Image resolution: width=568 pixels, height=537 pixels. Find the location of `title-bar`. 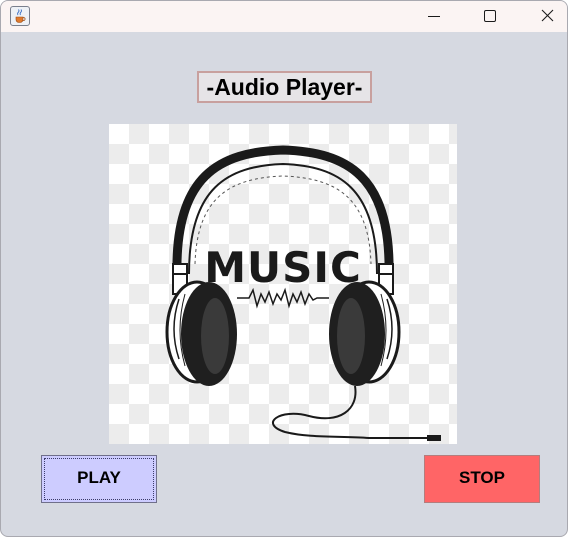

title-bar is located at coordinates (284, 16).